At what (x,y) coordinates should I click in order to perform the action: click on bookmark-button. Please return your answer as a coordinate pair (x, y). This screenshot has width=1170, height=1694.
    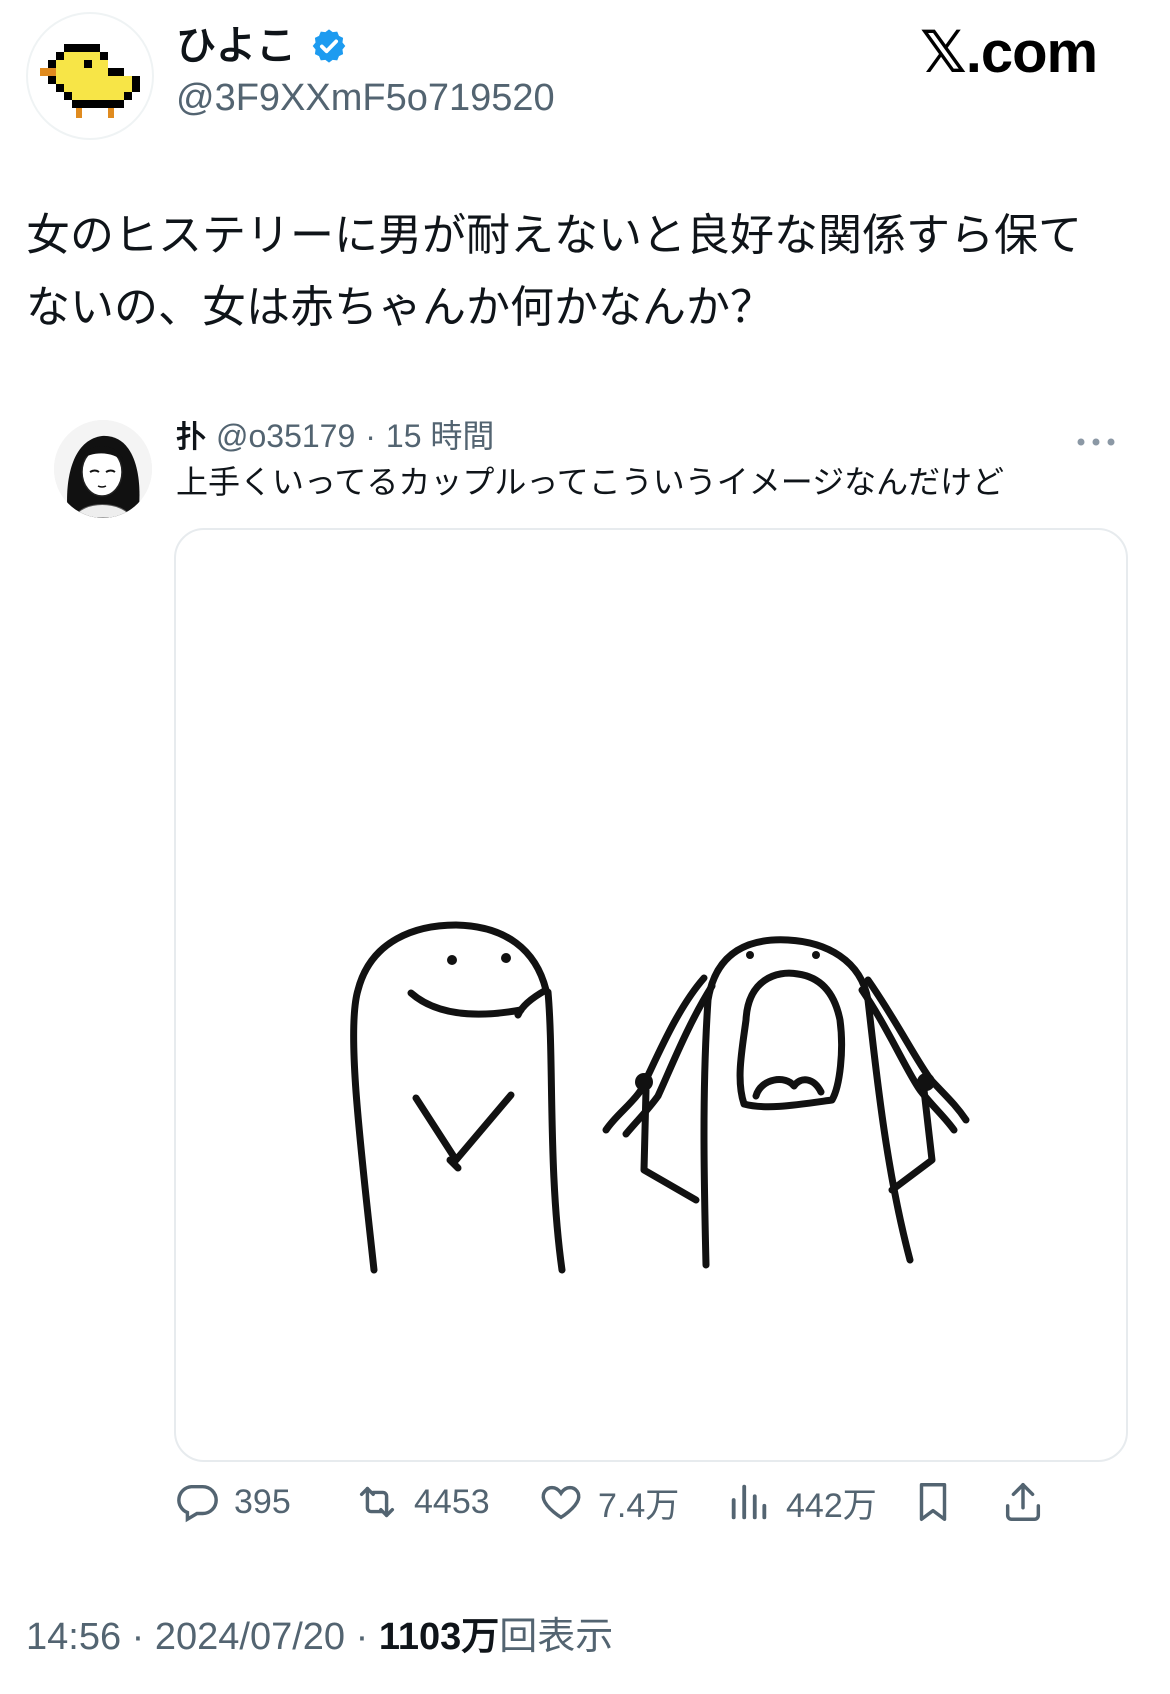
    Looking at the image, I should click on (933, 1502).